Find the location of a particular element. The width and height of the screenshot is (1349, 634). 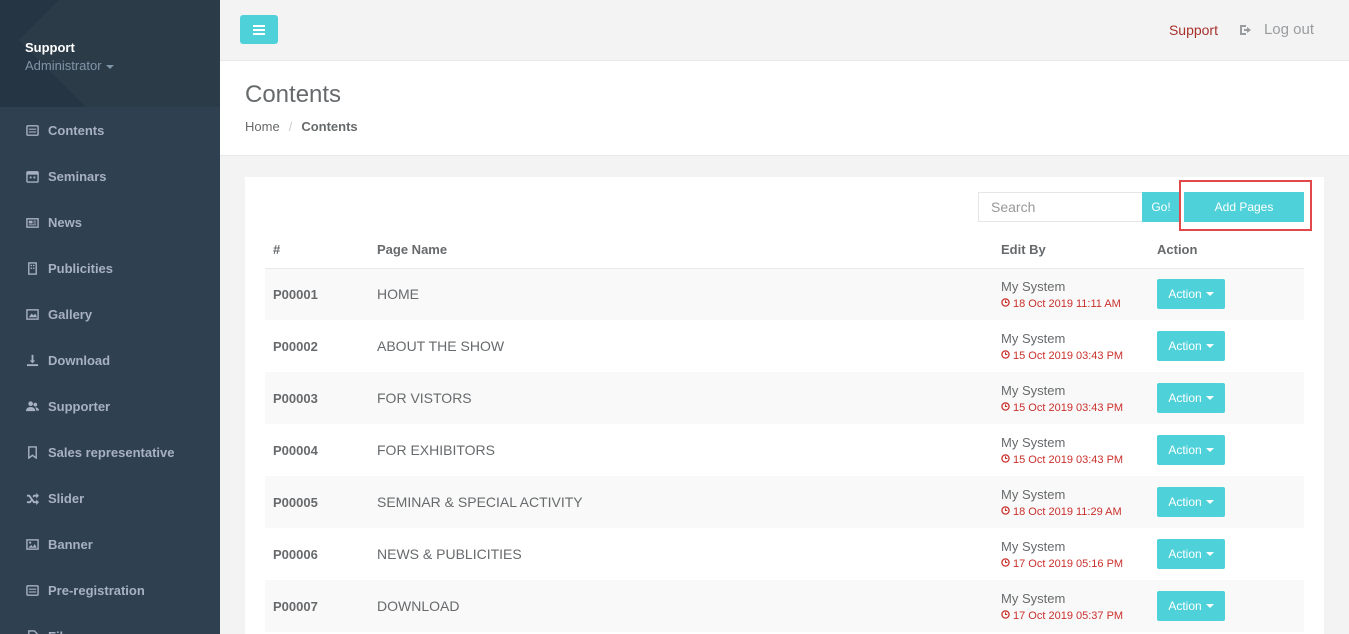

hamburger-icon is located at coordinates (259, 29).